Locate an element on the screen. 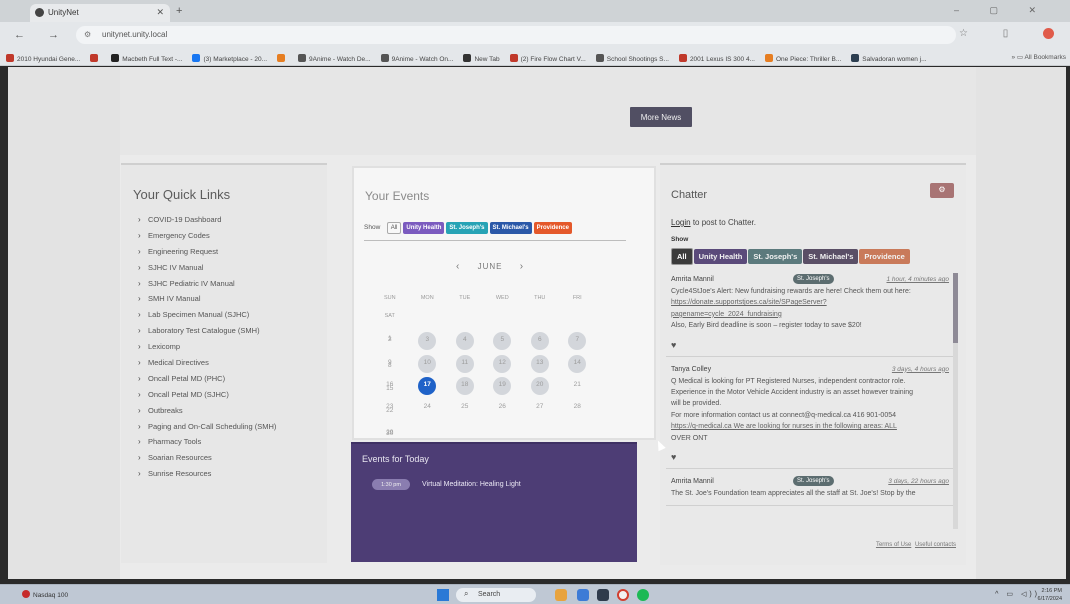 The height and width of the screenshot is (604, 1070). gear-icon: ⚙ is located at coordinates (942, 190).